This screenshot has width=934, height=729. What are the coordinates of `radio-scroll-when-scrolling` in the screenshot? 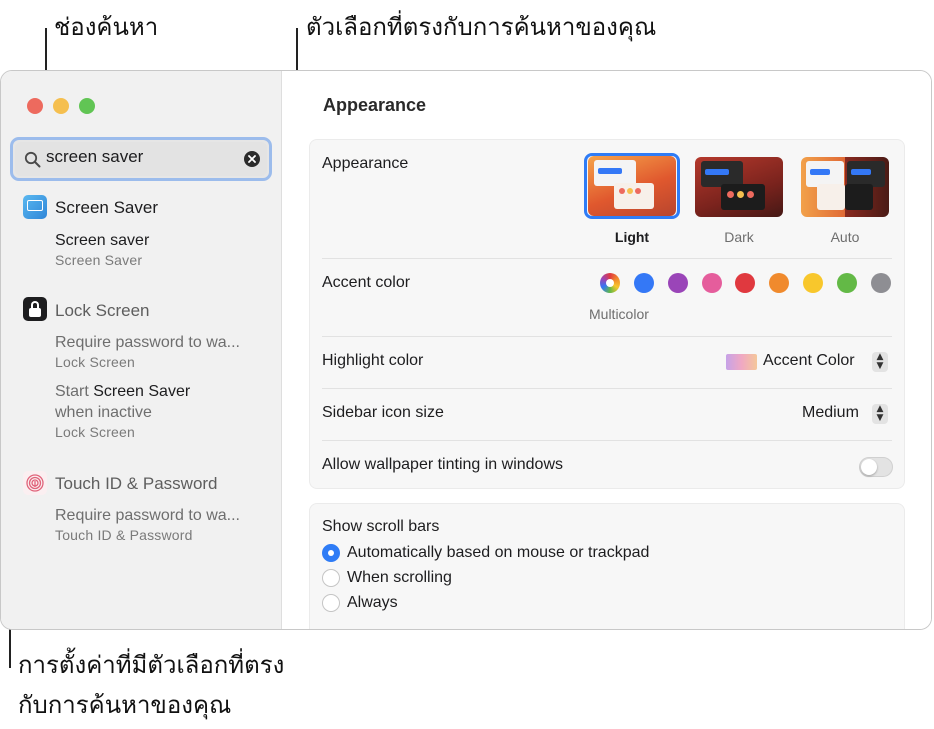 It's located at (331, 578).